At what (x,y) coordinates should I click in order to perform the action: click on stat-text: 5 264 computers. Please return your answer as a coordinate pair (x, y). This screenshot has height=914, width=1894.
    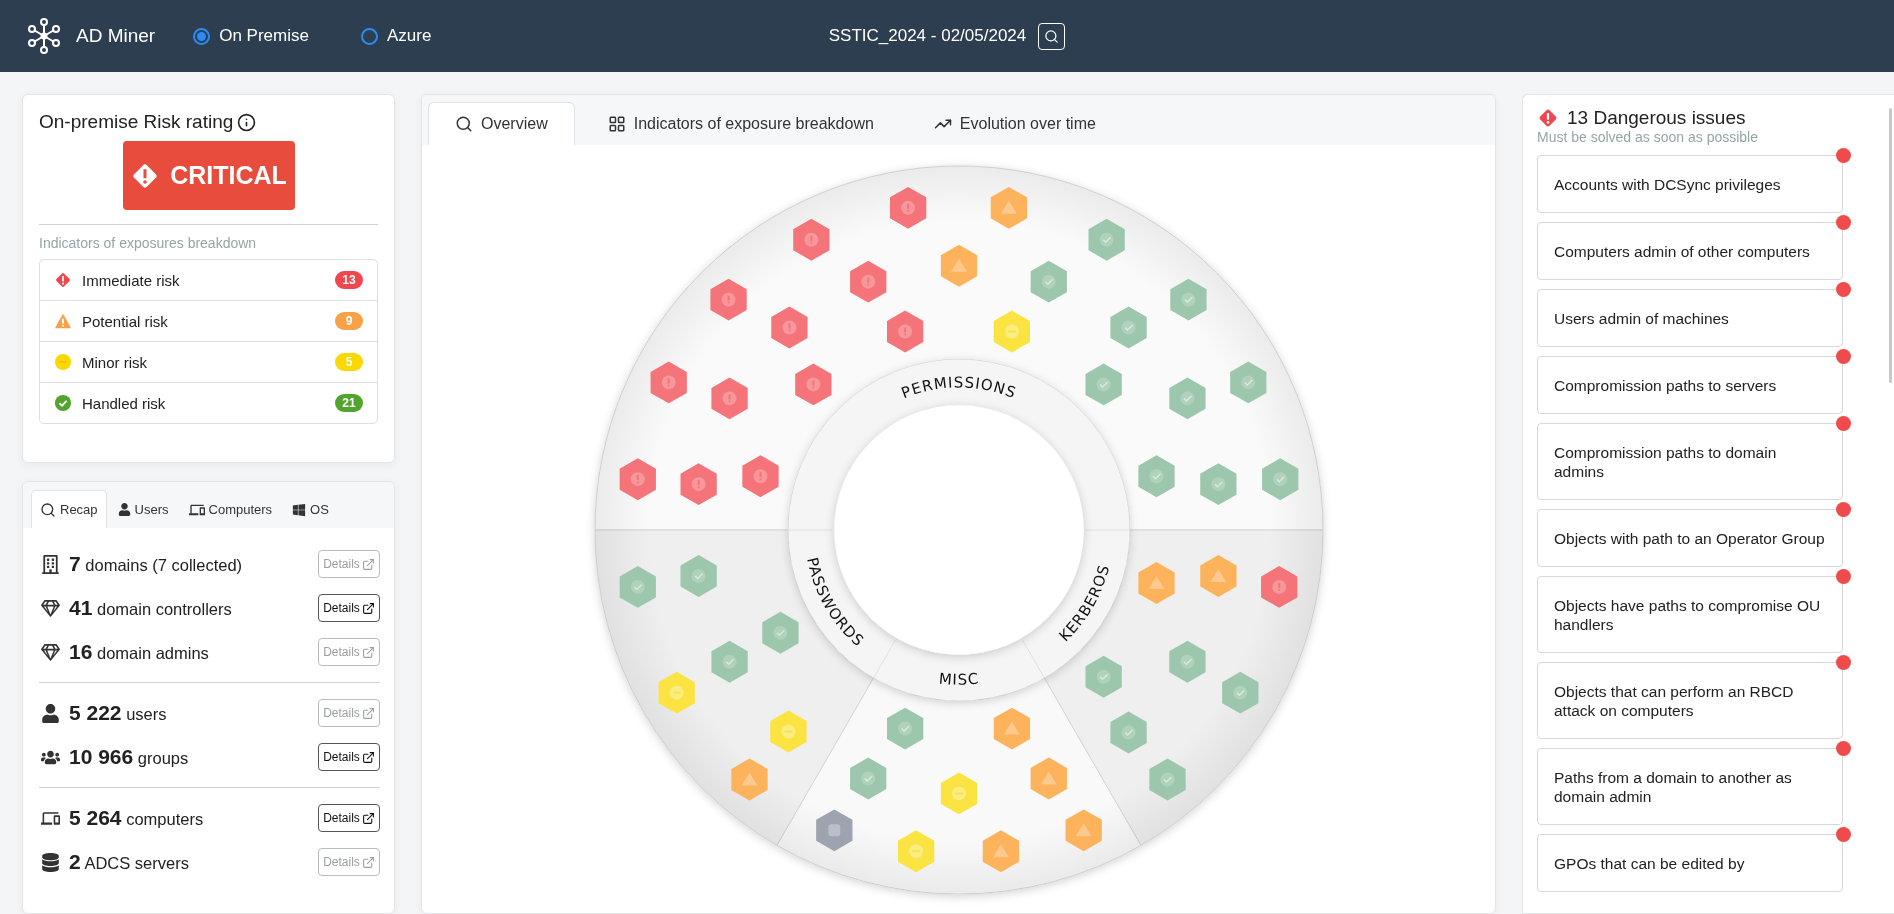
    Looking at the image, I should click on (137, 818).